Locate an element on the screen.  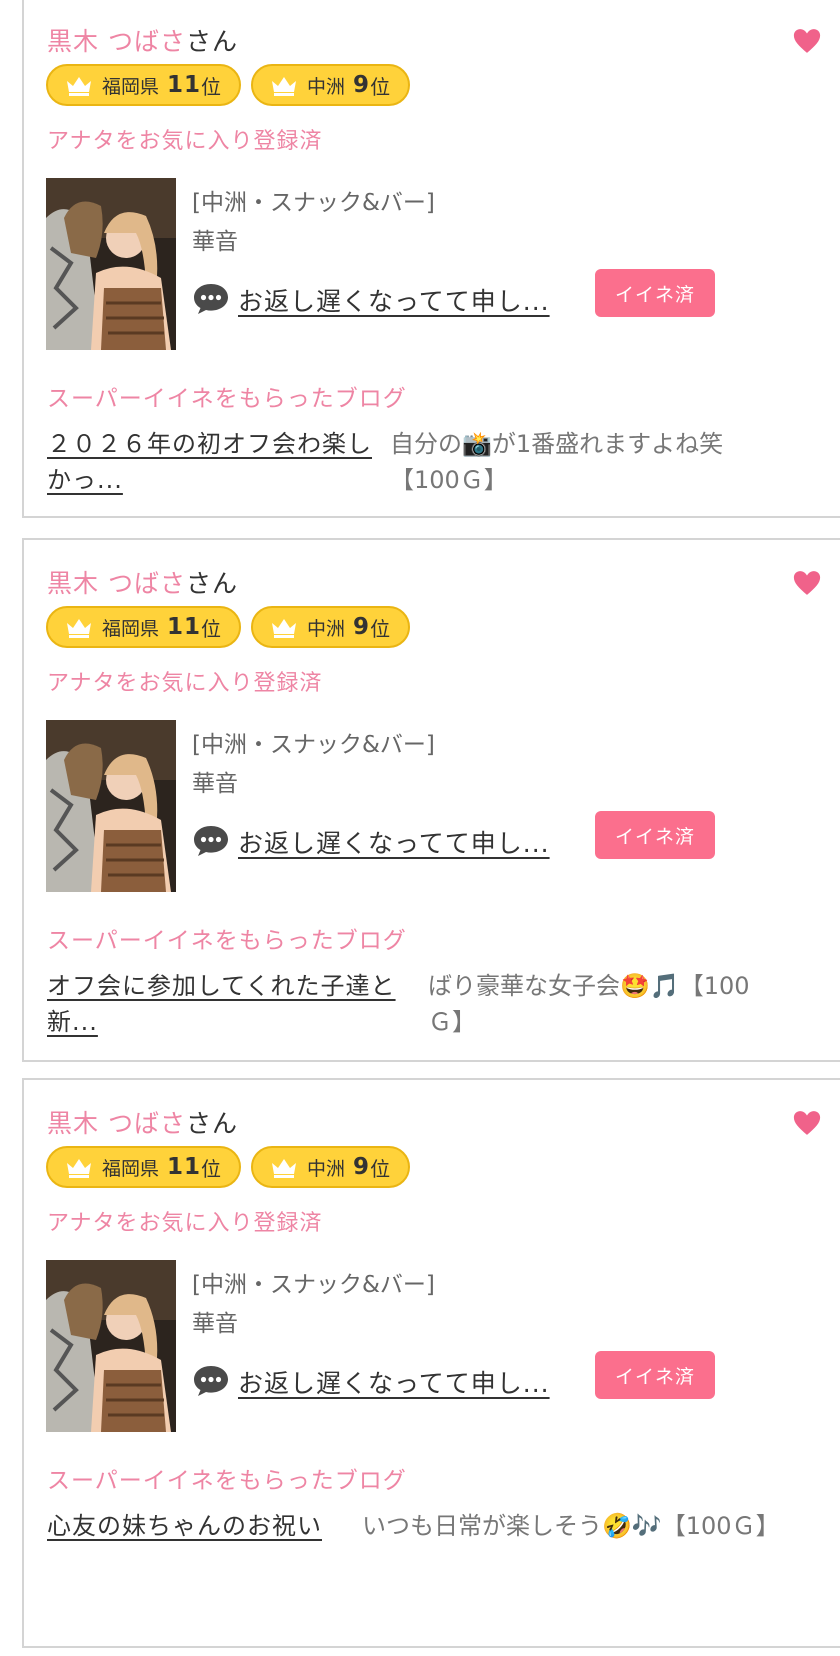
blog-comment: ばり豪華な女子会🤩🎵【100Ｇ】 is located at coordinates (589, 1004).